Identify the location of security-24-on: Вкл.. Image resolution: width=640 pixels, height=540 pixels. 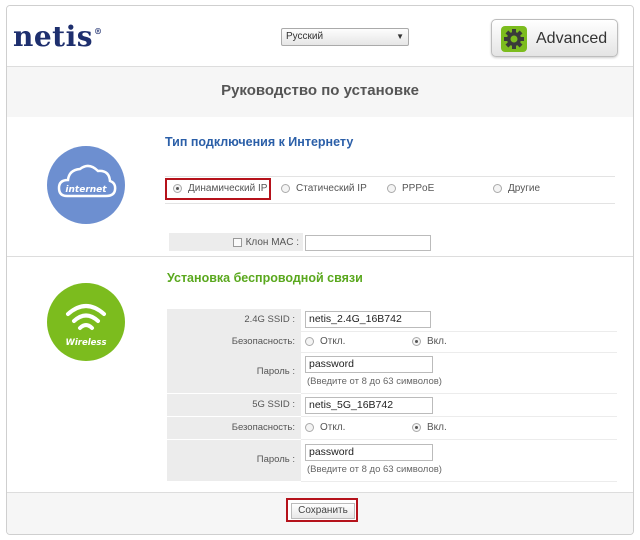
(429, 341).